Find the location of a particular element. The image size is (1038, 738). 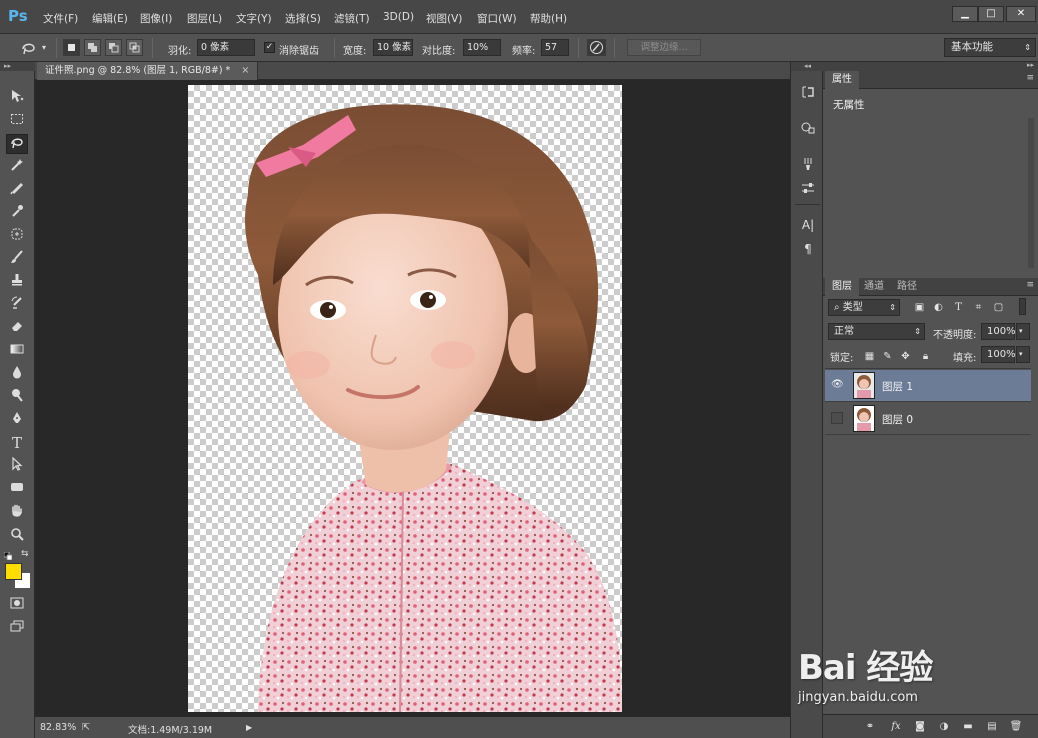

tab-paths: 路径 is located at coordinates (907, 287).